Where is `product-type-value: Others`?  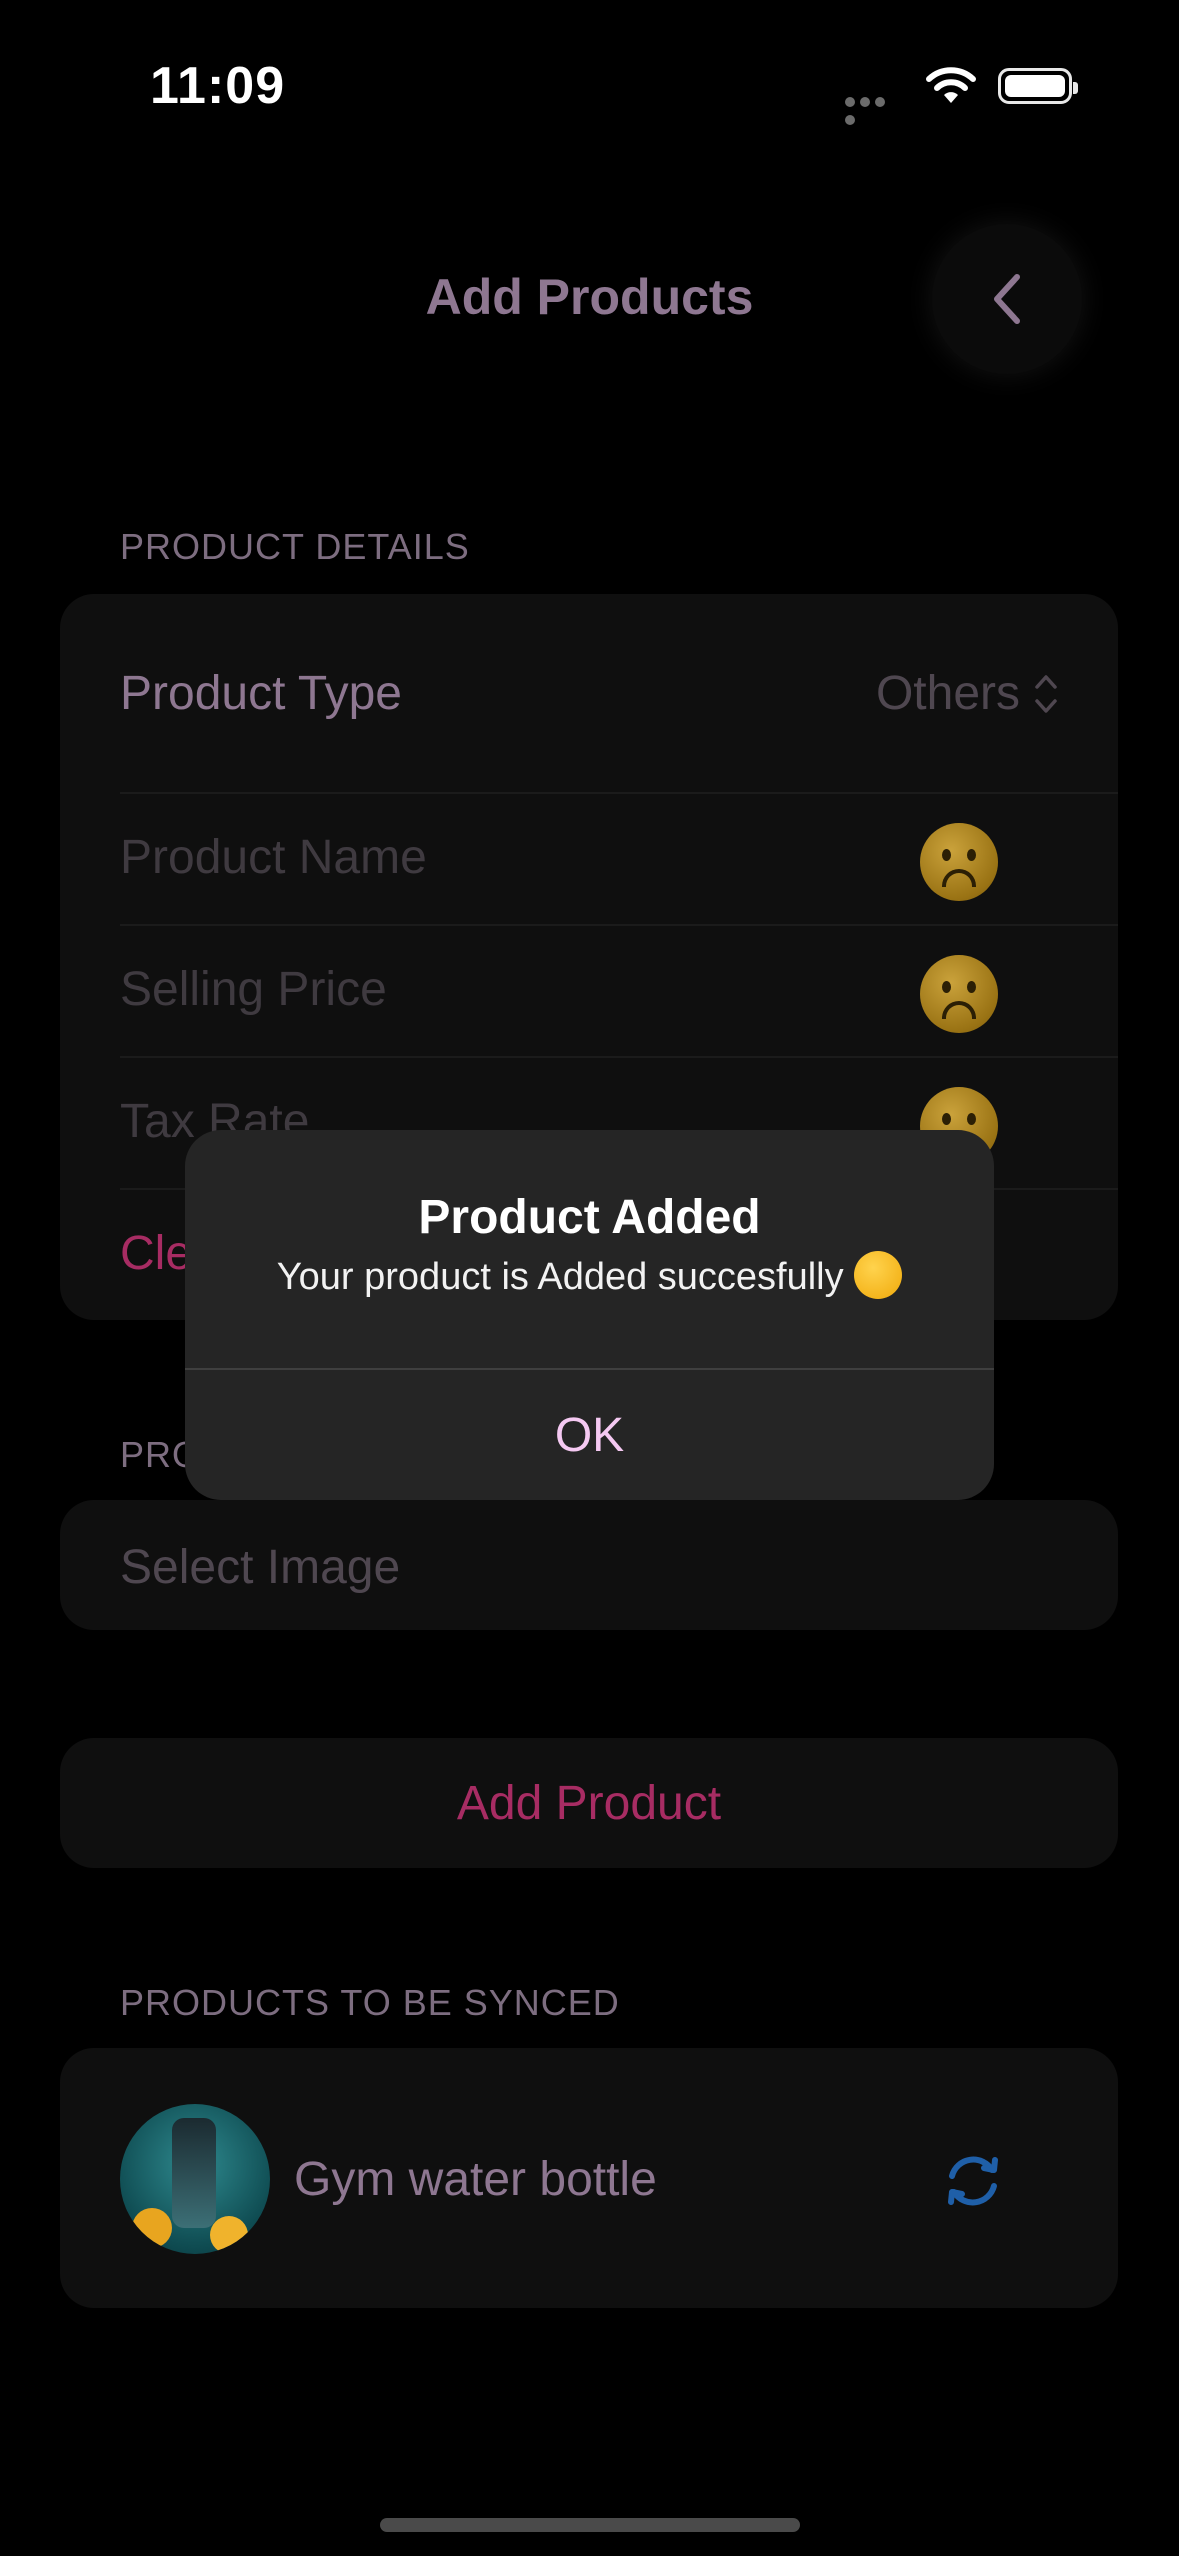
product-type-value: Others is located at coordinates (947, 693).